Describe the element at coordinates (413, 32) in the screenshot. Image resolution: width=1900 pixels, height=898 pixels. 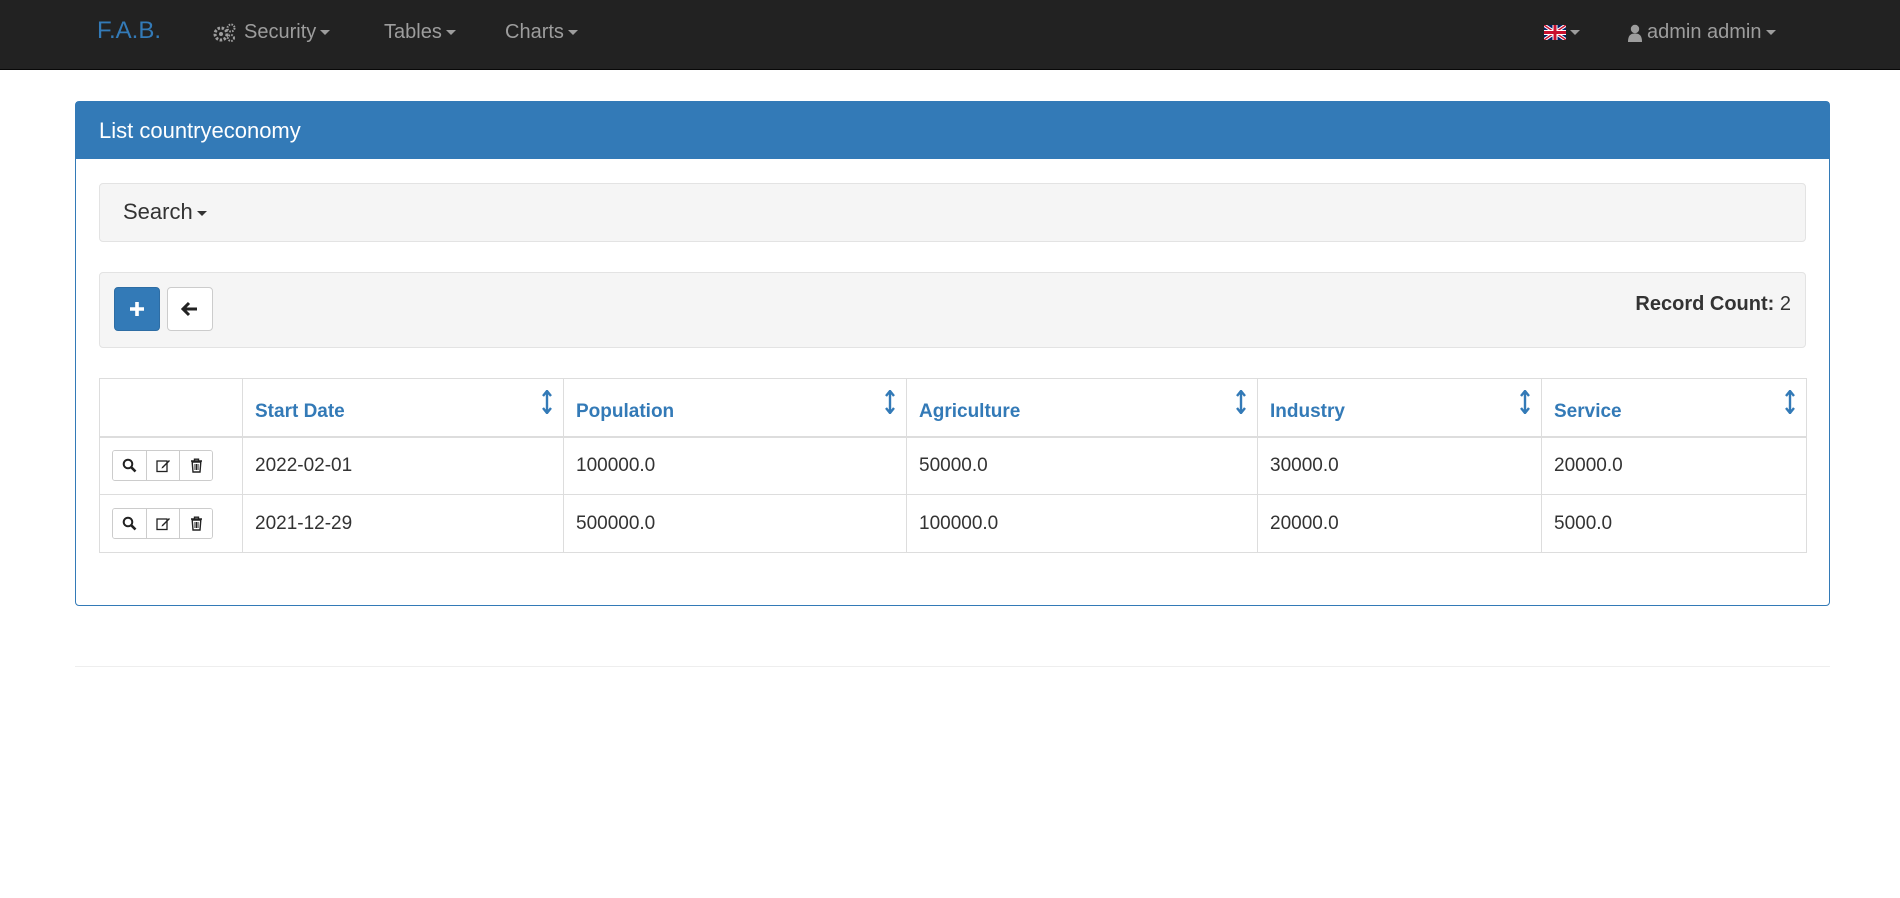
I see `menu-tables-label: Tables` at that location.